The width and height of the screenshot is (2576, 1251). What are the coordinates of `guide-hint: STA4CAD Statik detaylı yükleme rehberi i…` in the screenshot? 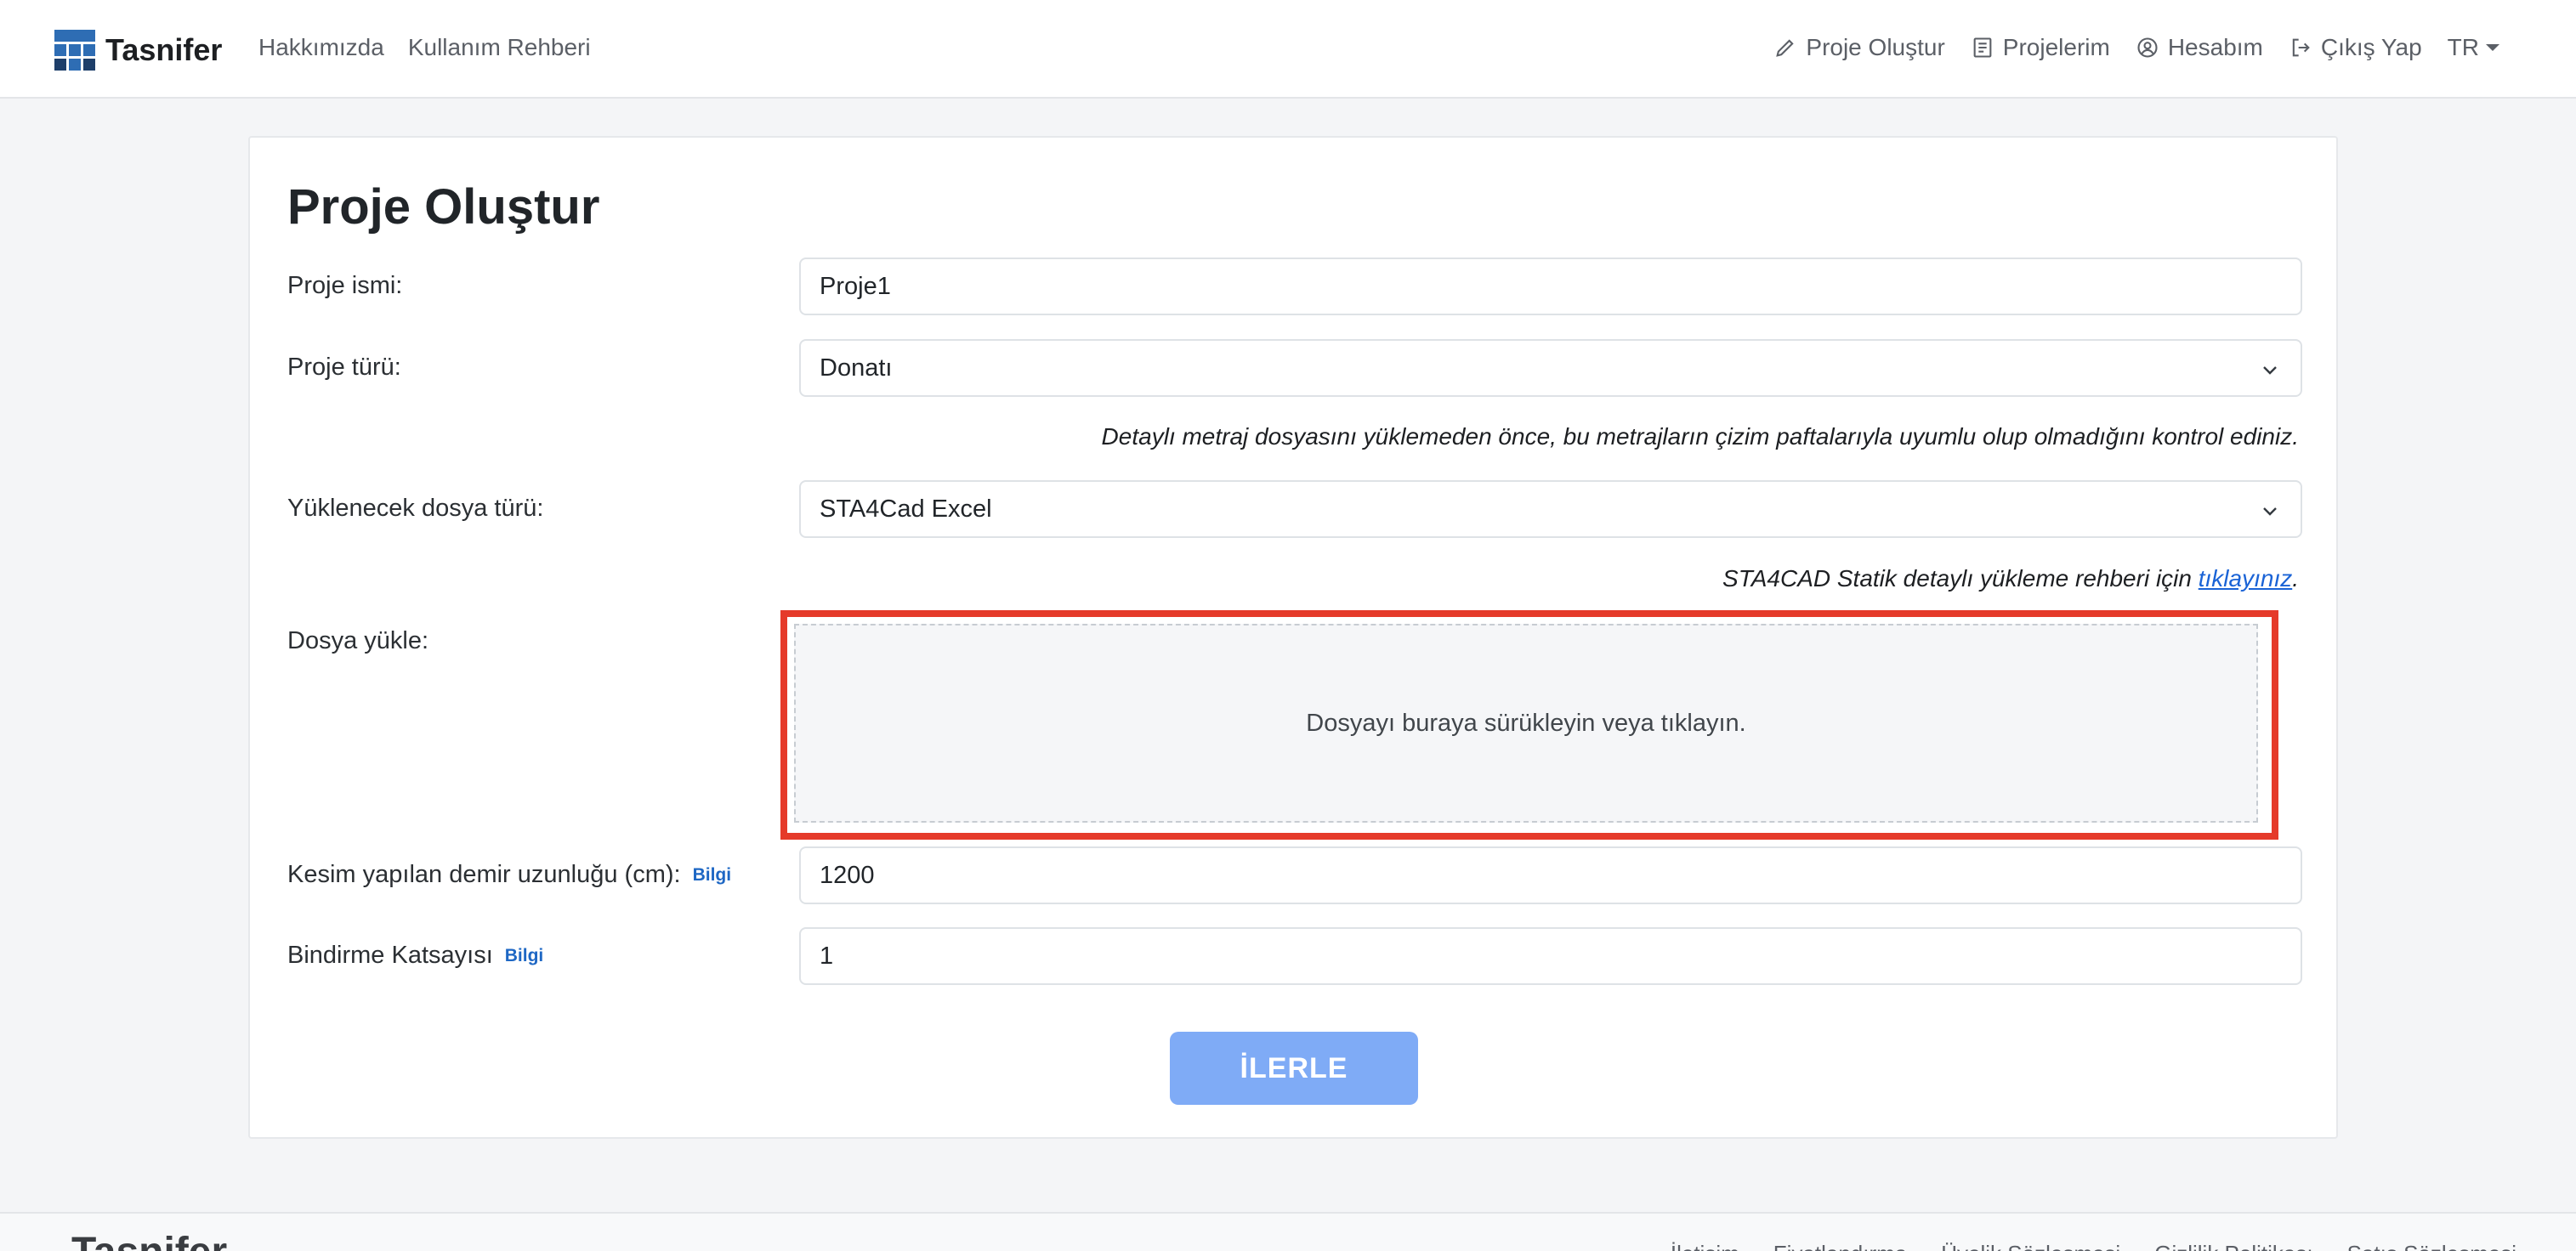 It's located at (2011, 578).